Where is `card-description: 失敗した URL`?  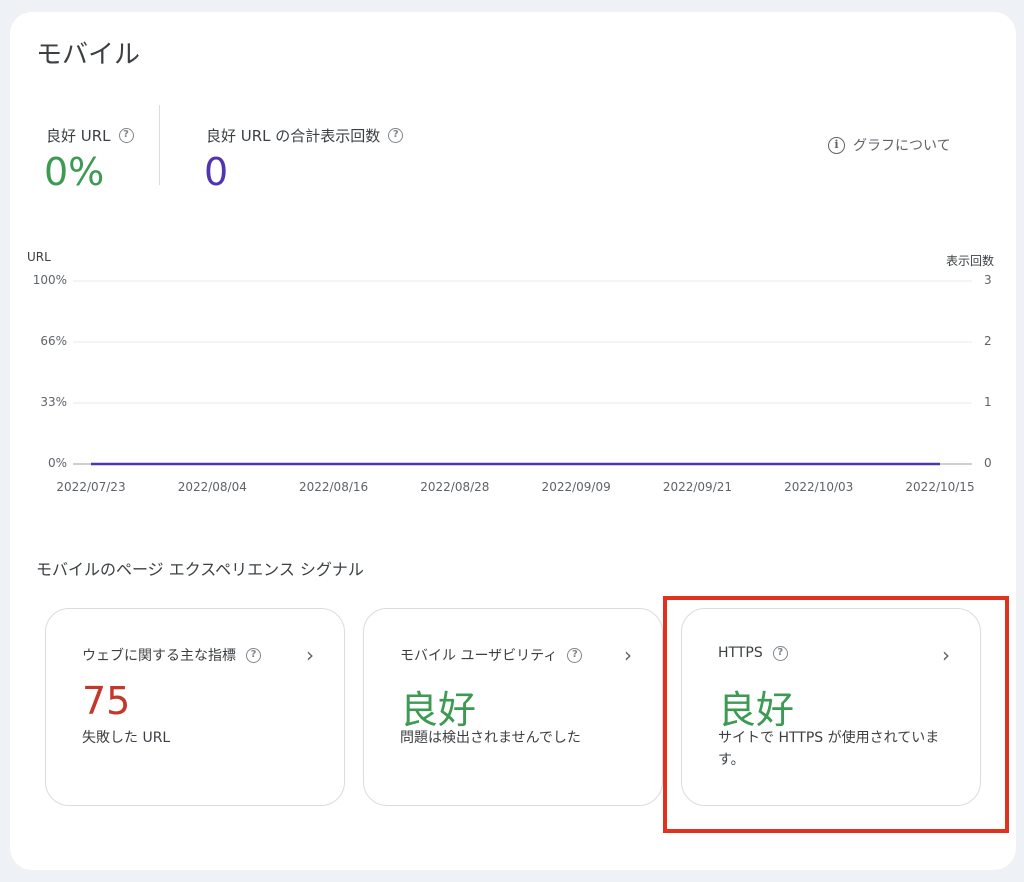
card-description: 失敗した URL is located at coordinates (126, 738).